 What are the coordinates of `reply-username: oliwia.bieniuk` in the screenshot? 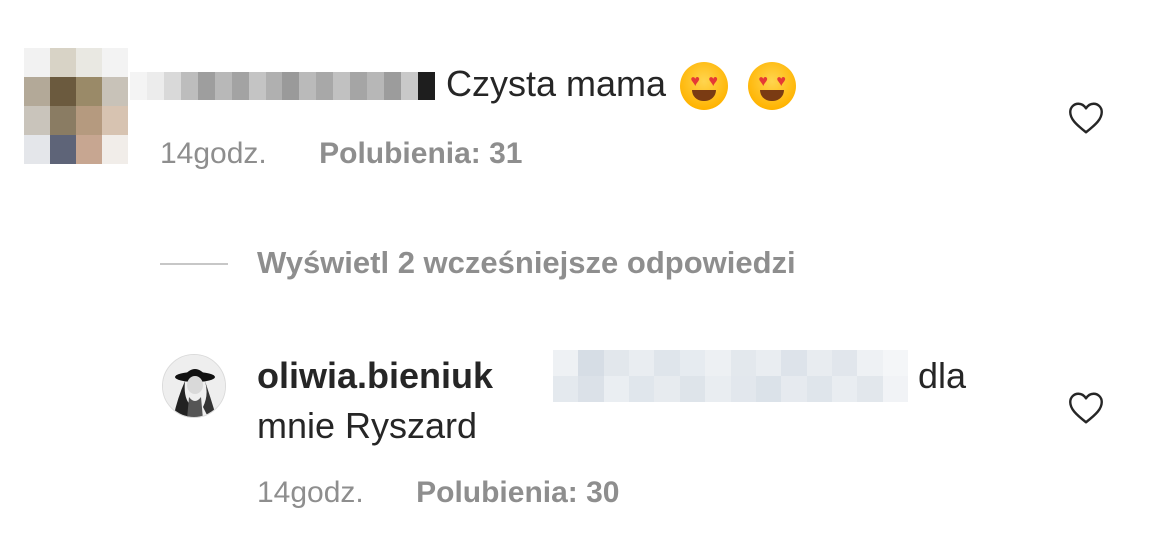 It's located at (375, 375).